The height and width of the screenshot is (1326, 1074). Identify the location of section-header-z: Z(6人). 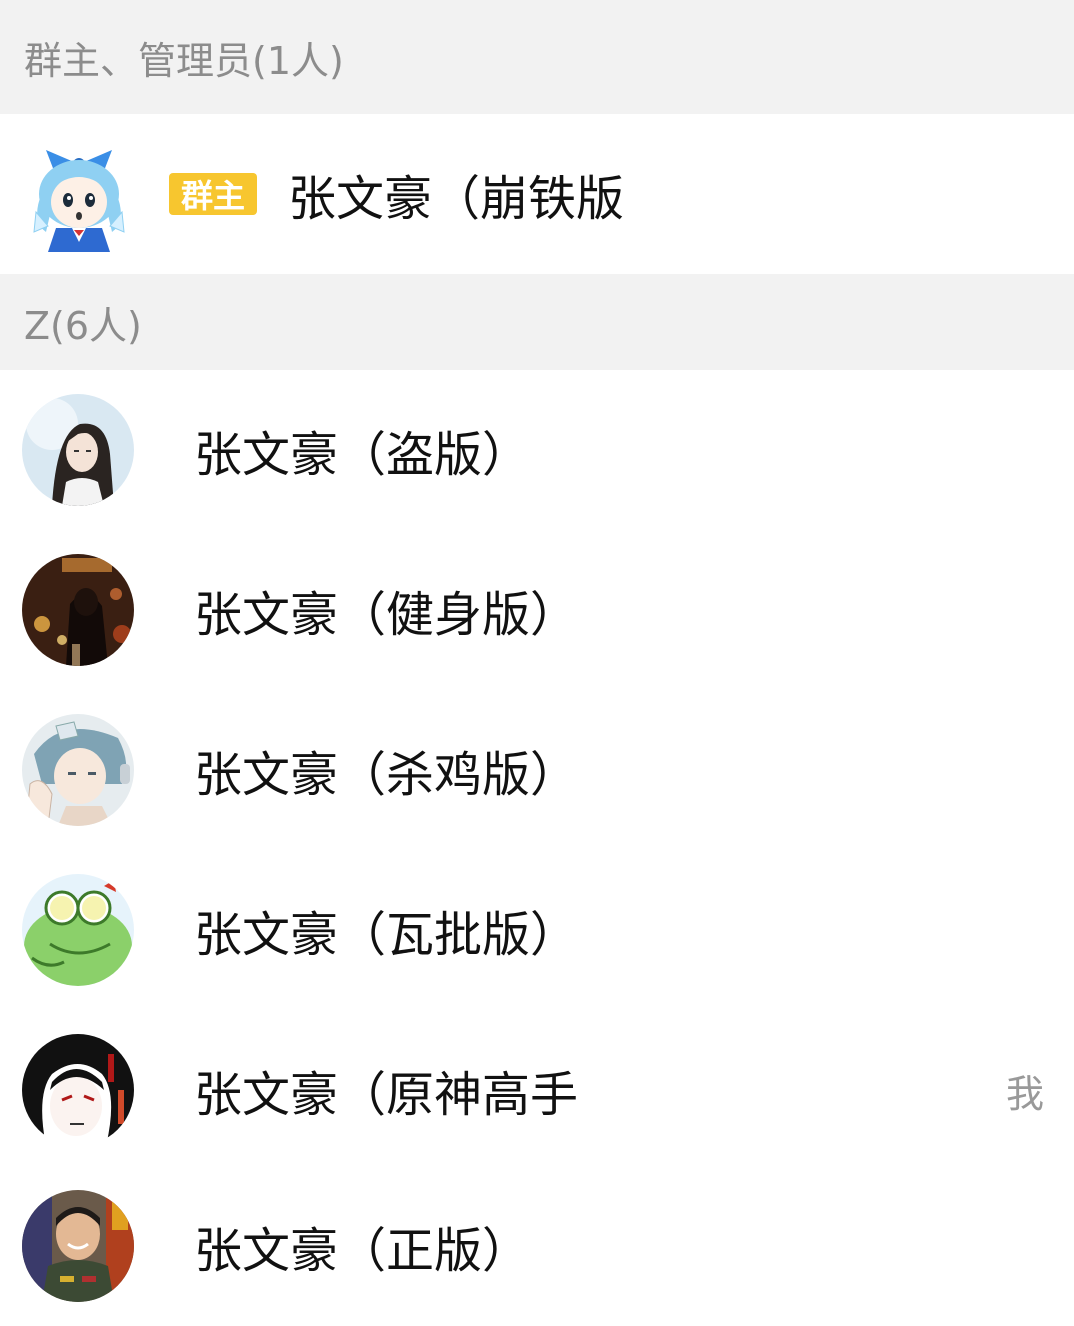
(537, 322).